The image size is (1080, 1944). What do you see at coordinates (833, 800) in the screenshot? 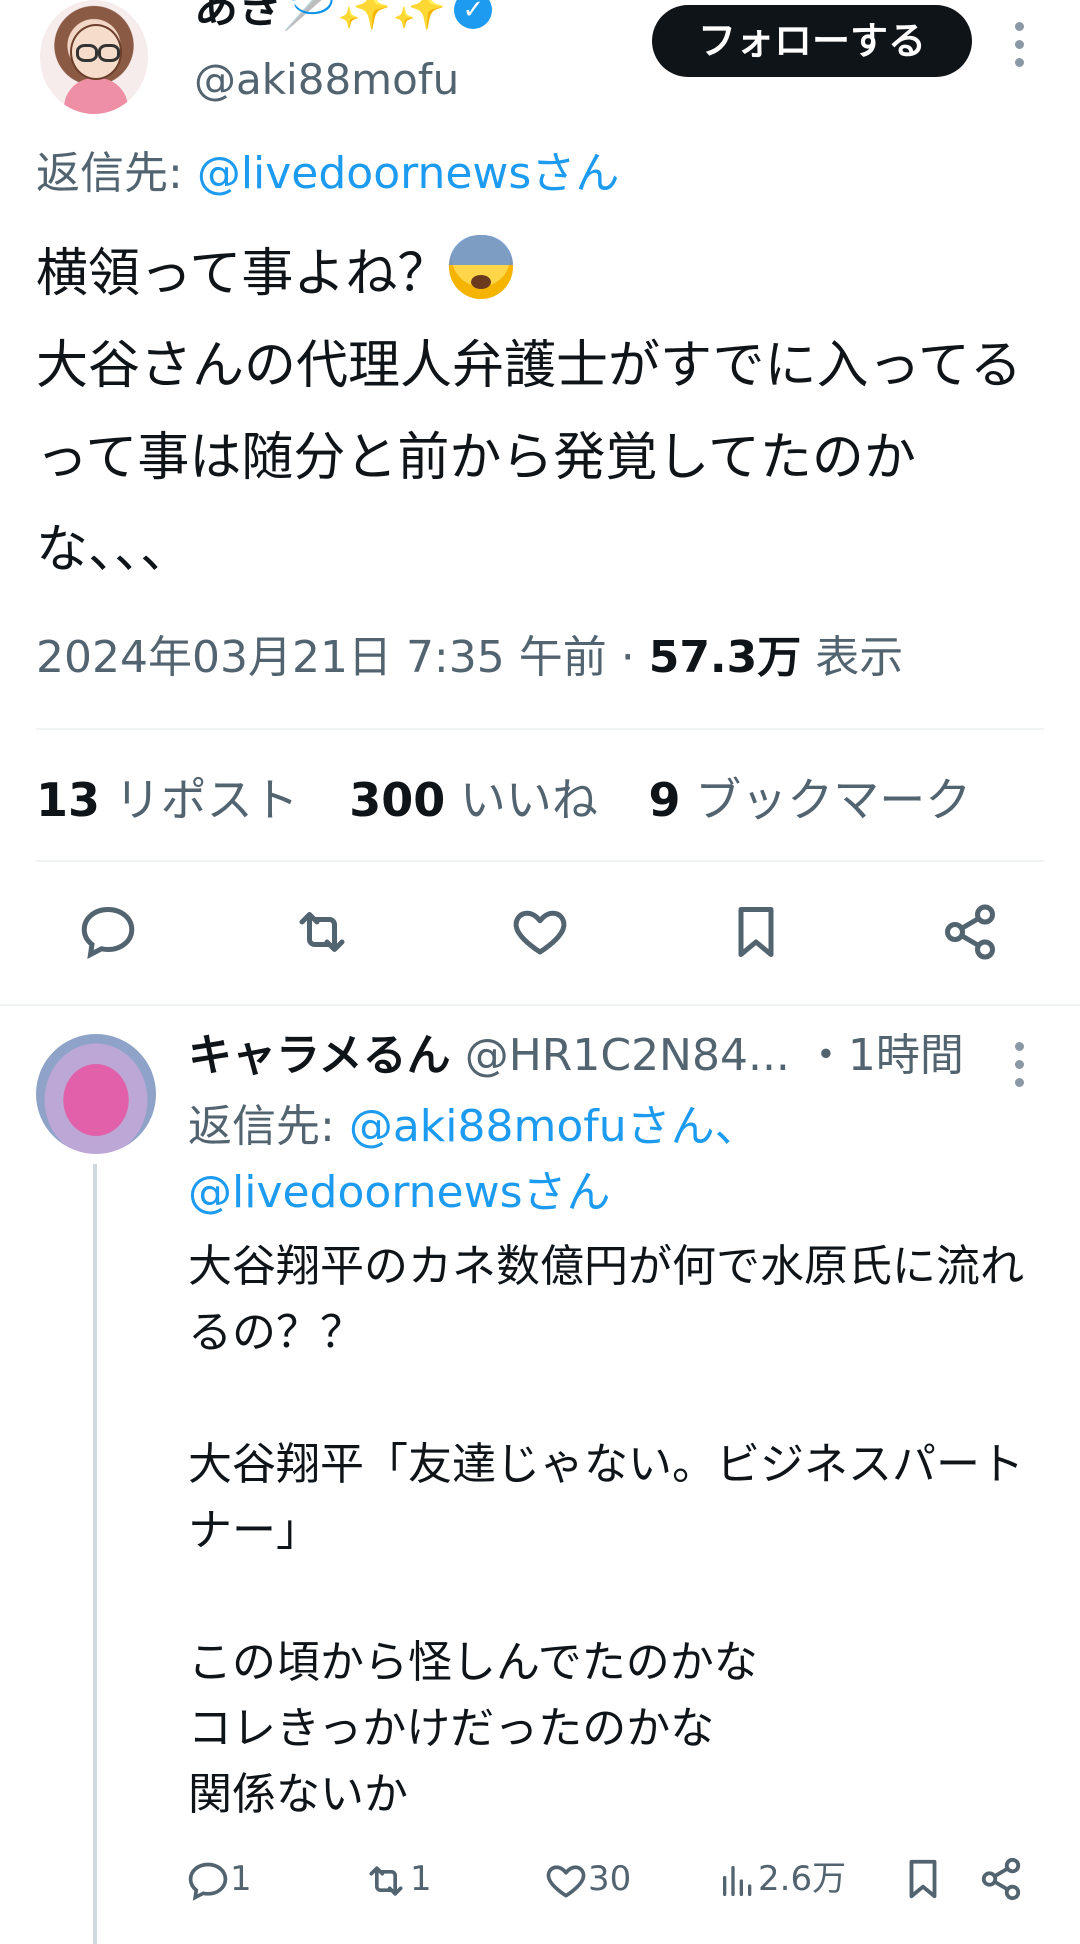
I see `bookmarks-label: ブックマーク` at bounding box center [833, 800].